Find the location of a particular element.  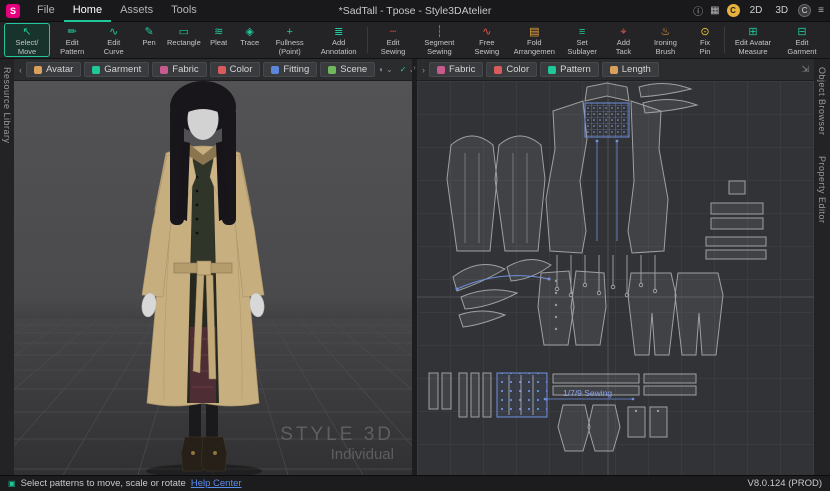

tool-fold-arrangement: ▤ Fold Arrangemen is located at coordinates (534, 40).